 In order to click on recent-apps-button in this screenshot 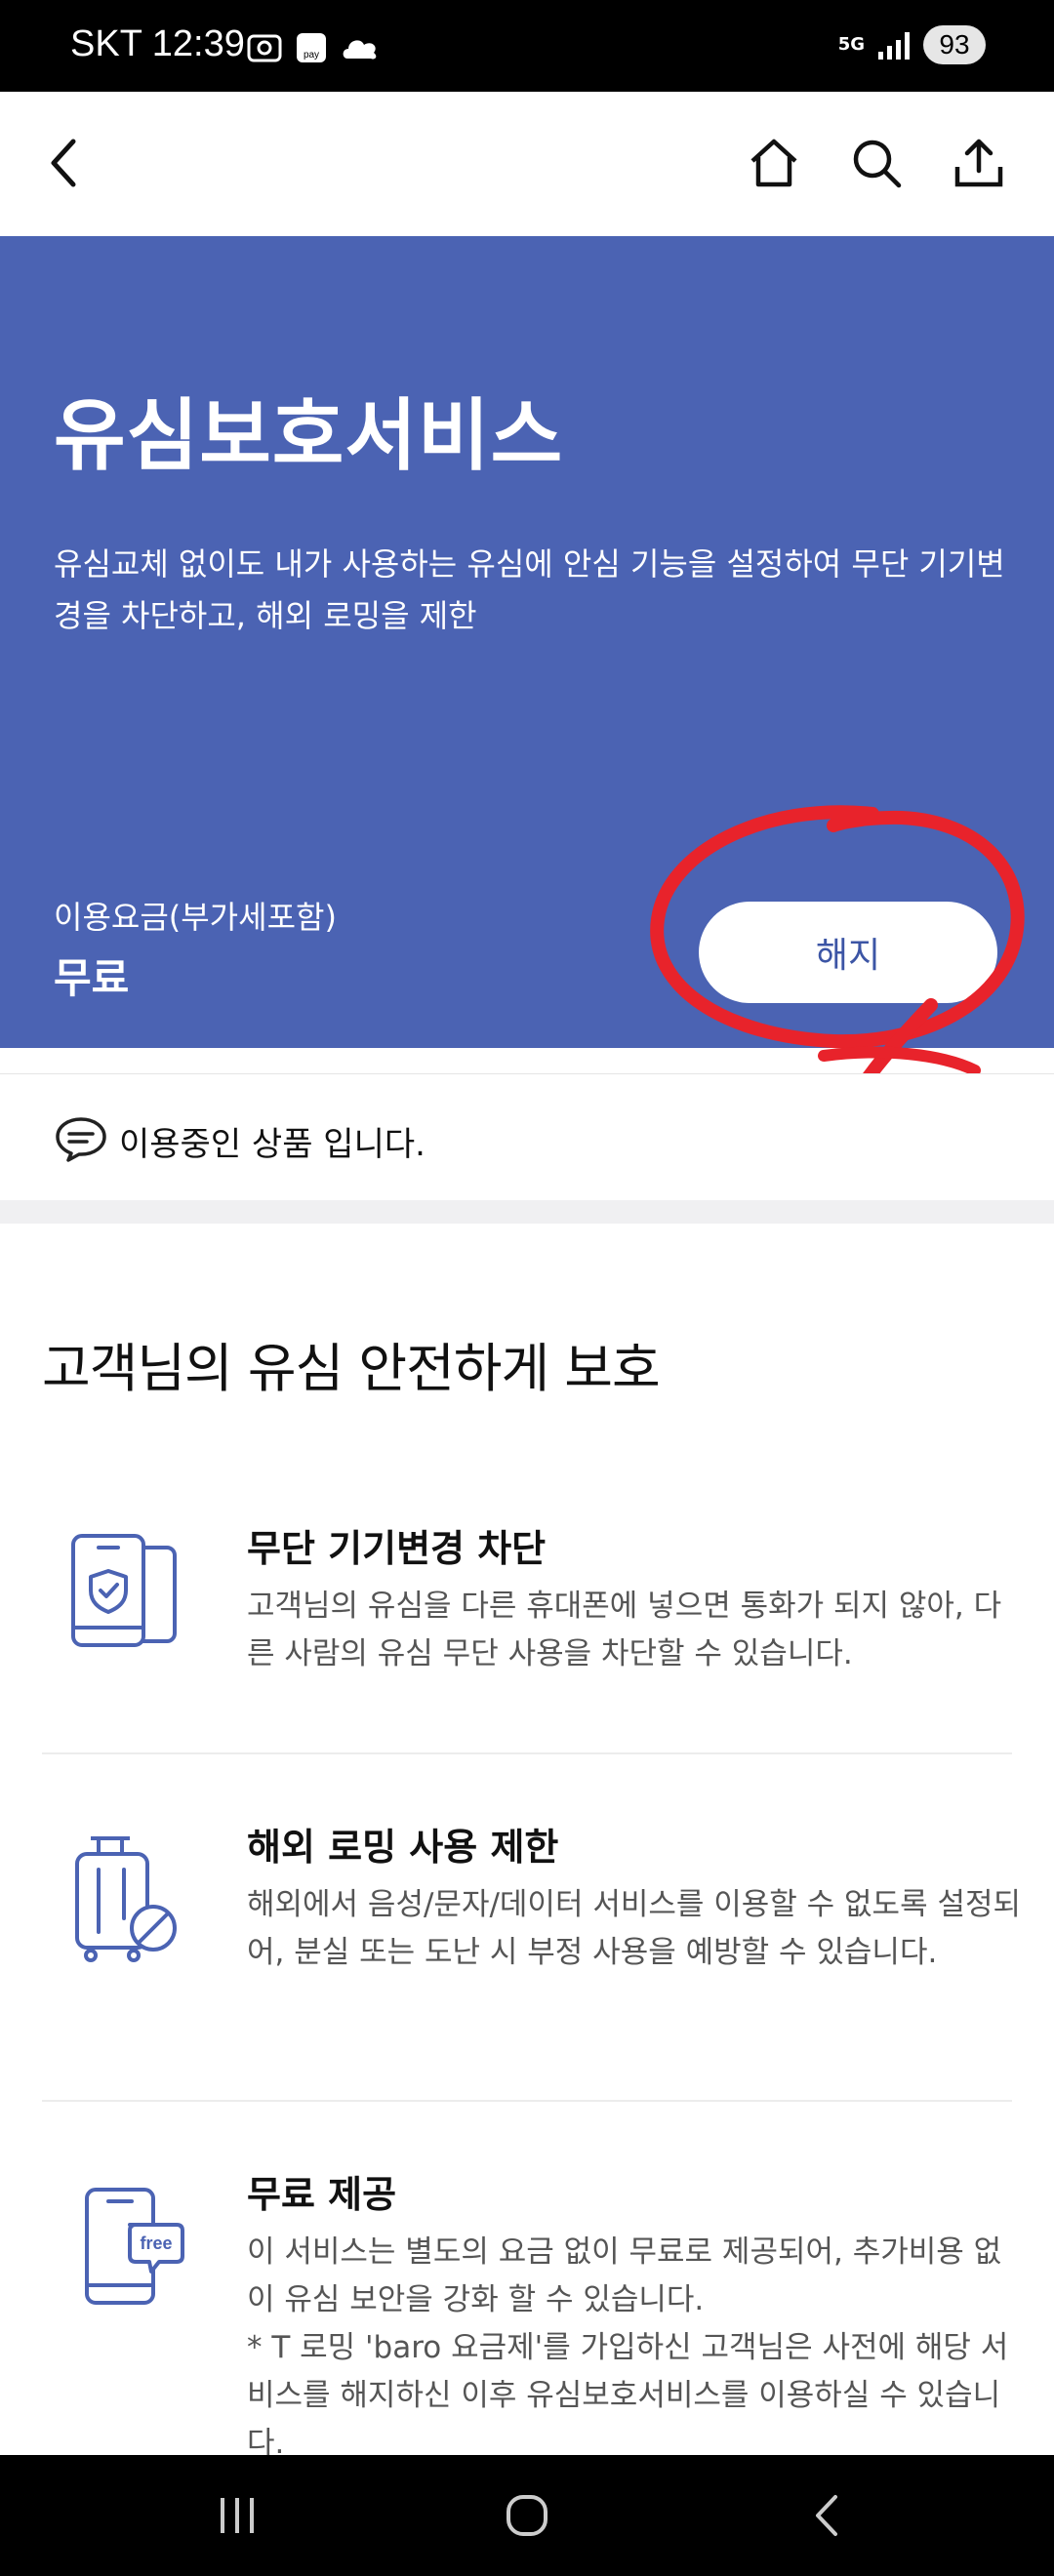, I will do `click(237, 2515)`.